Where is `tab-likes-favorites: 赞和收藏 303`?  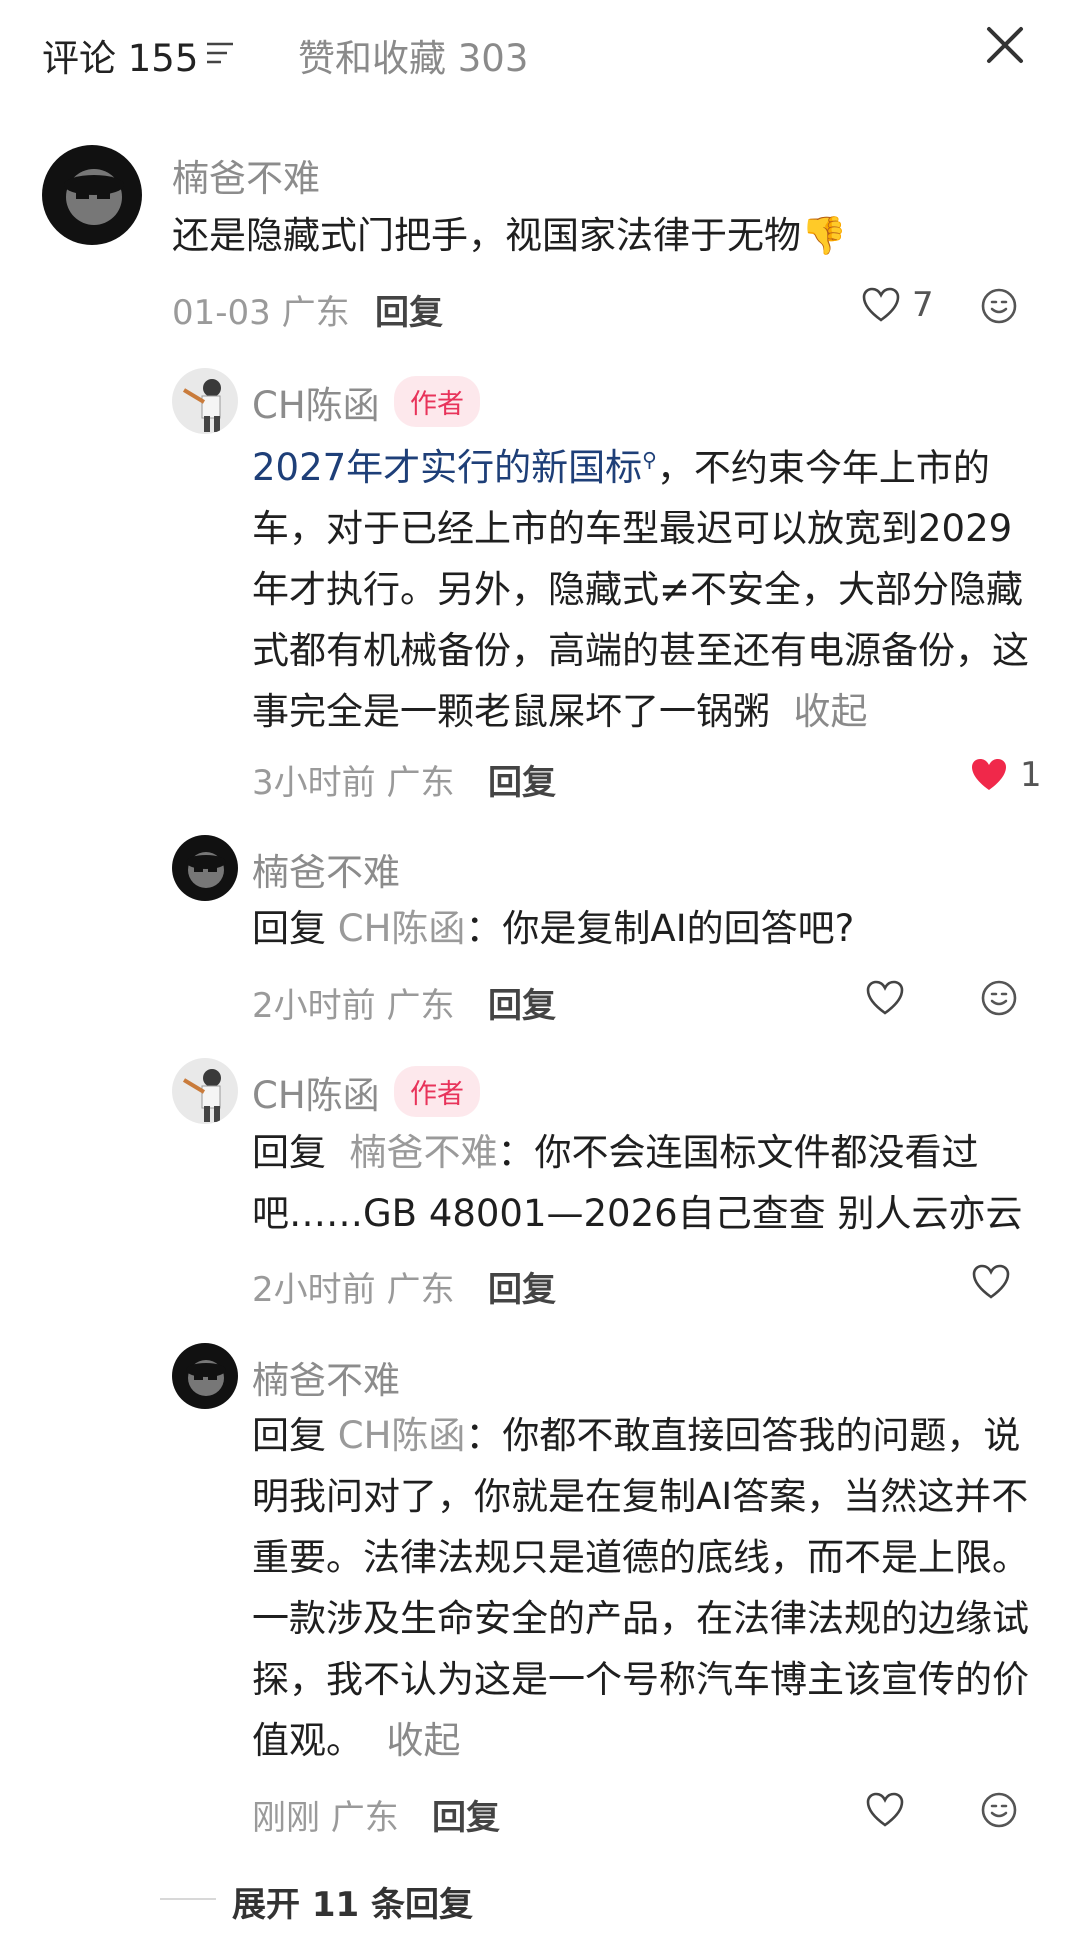
tab-likes-favorites: 赞和收藏 303 is located at coordinates (413, 55).